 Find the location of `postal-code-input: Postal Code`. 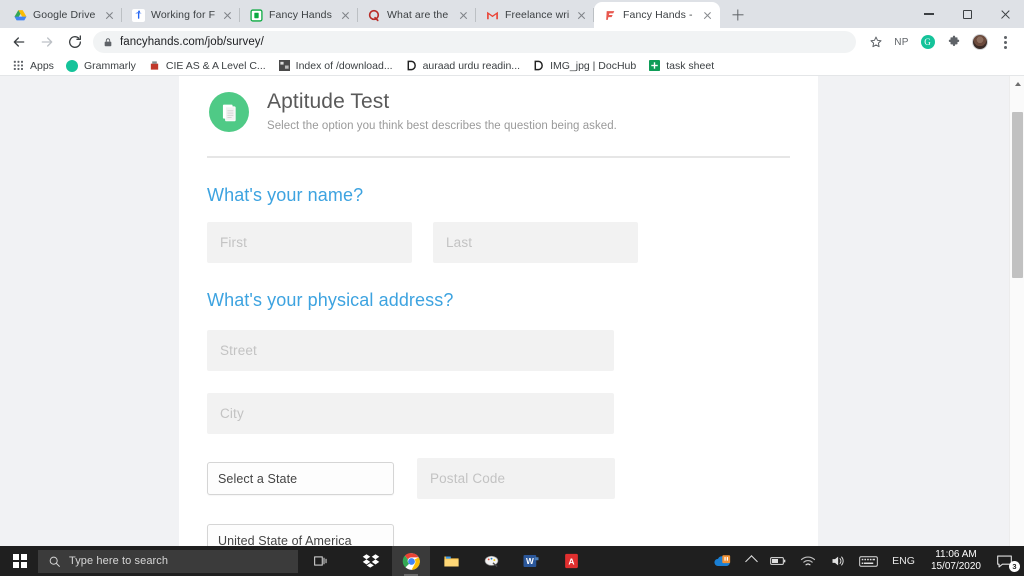

postal-code-input: Postal Code is located at coordinates (516, 479).